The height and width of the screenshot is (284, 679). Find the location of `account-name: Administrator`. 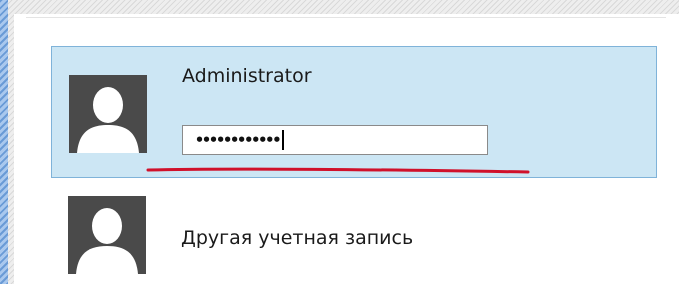

account-name: Administrator is located at coordinates (247, 76).